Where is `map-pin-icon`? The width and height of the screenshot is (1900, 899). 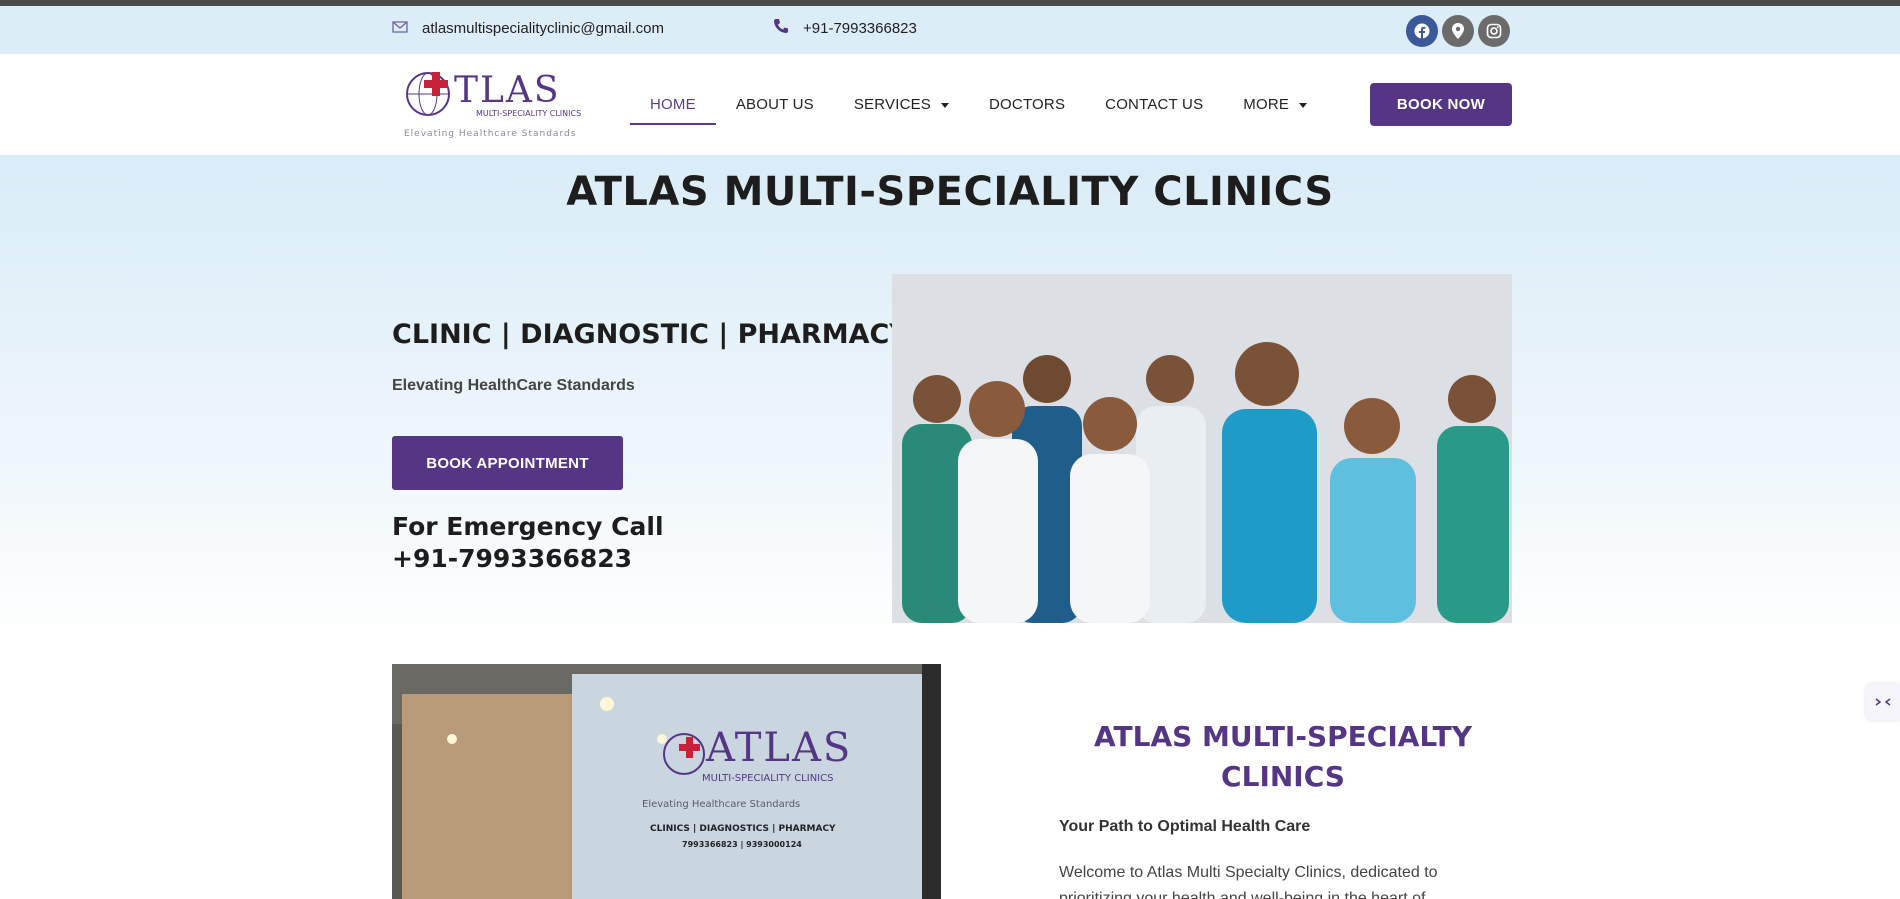 map-pin-icon is located at coordinates (1458, 31).